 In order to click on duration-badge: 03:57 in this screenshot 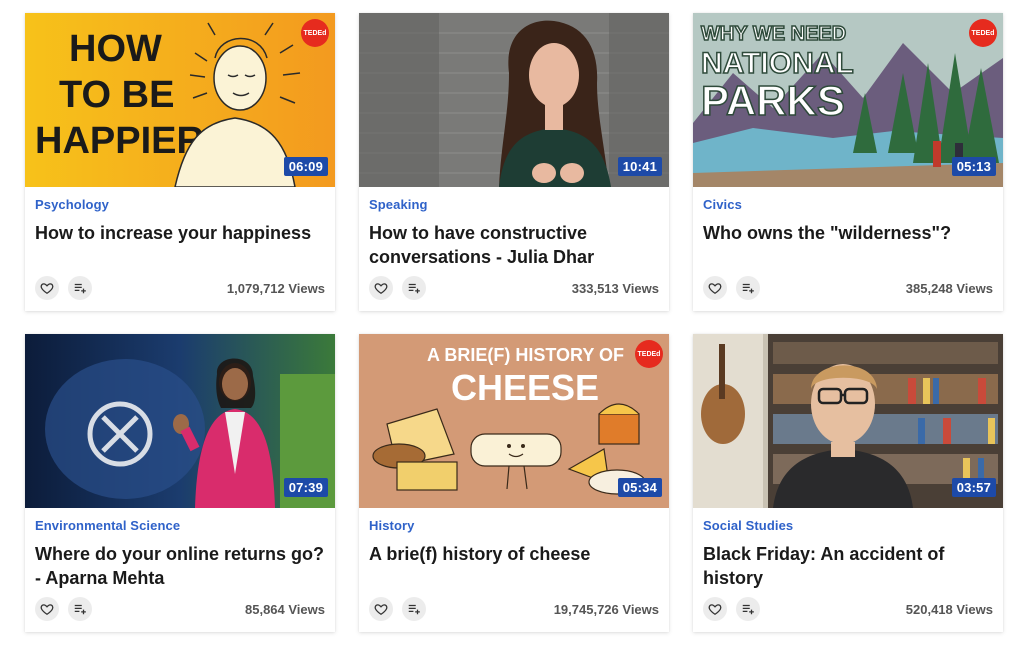, I will do `click(973, 487)`.